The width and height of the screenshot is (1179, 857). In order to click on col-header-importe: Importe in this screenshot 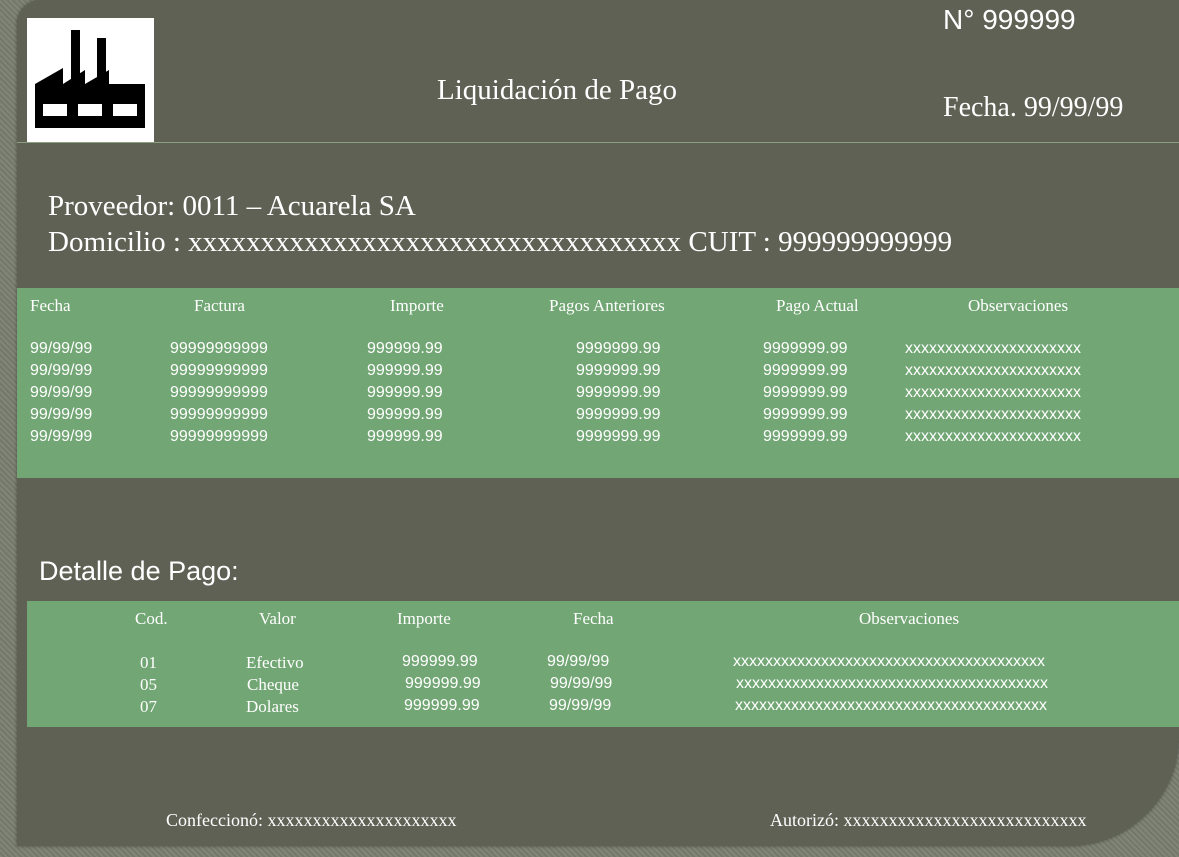, I will do `click(417, 305)`.